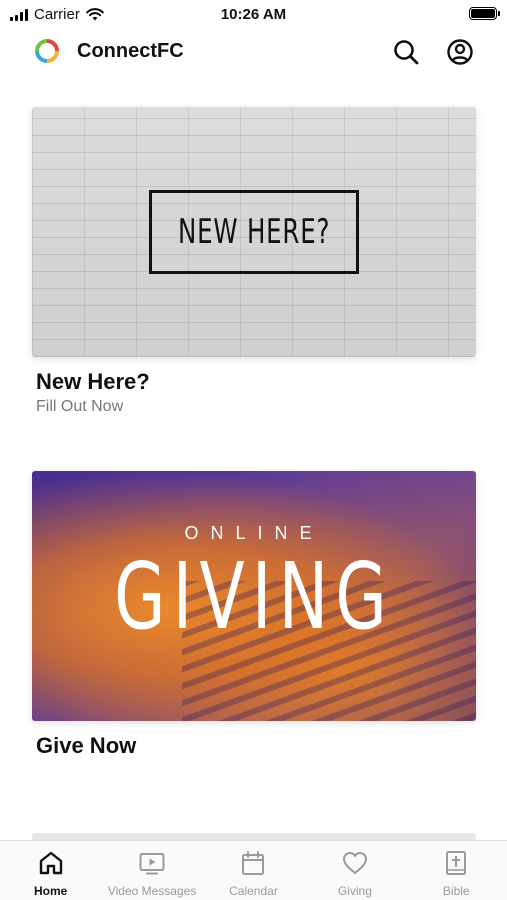  Describe the element at coordinates (86, 745) in the screenshot. I see `give-now-title: Give Now` at that location.